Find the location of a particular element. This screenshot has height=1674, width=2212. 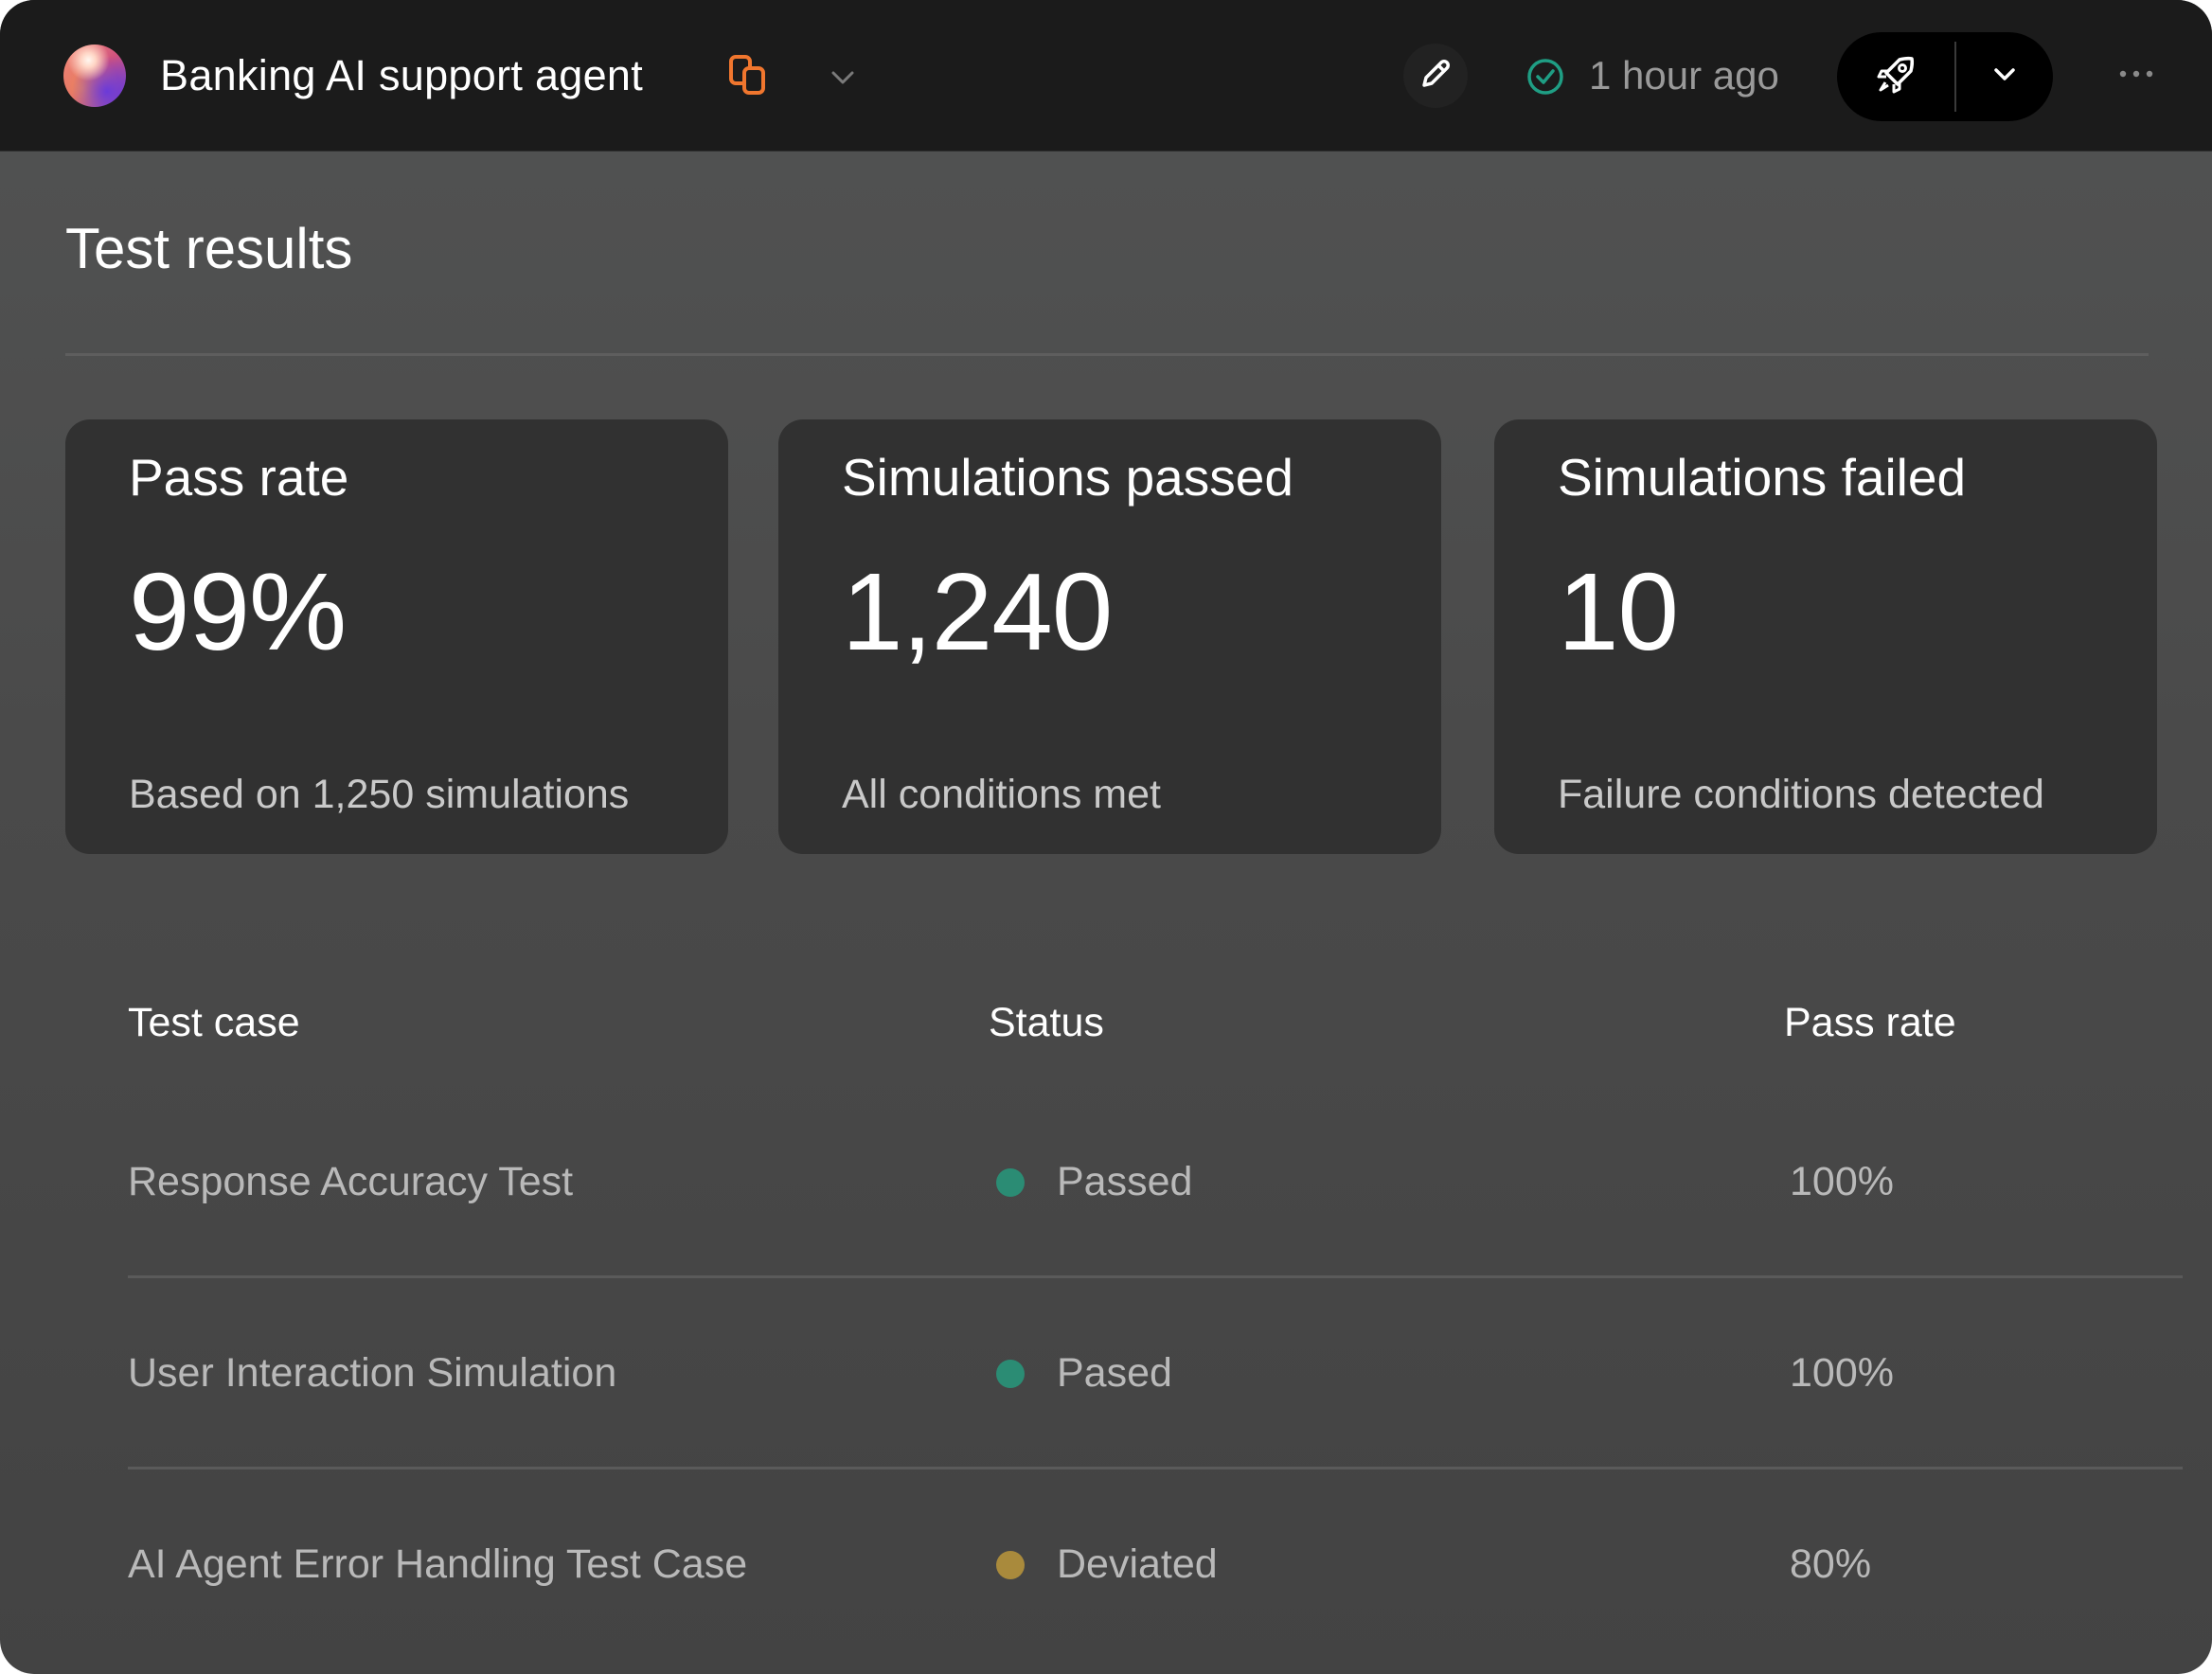

edit-button is located at coordinates (1435, 76).